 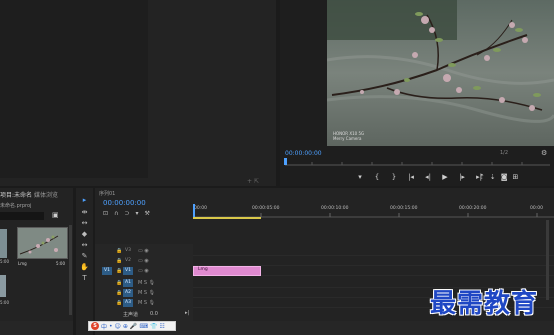 I want to click on ime-keyboard-icon: ⌨, so click(x=143, y=326).